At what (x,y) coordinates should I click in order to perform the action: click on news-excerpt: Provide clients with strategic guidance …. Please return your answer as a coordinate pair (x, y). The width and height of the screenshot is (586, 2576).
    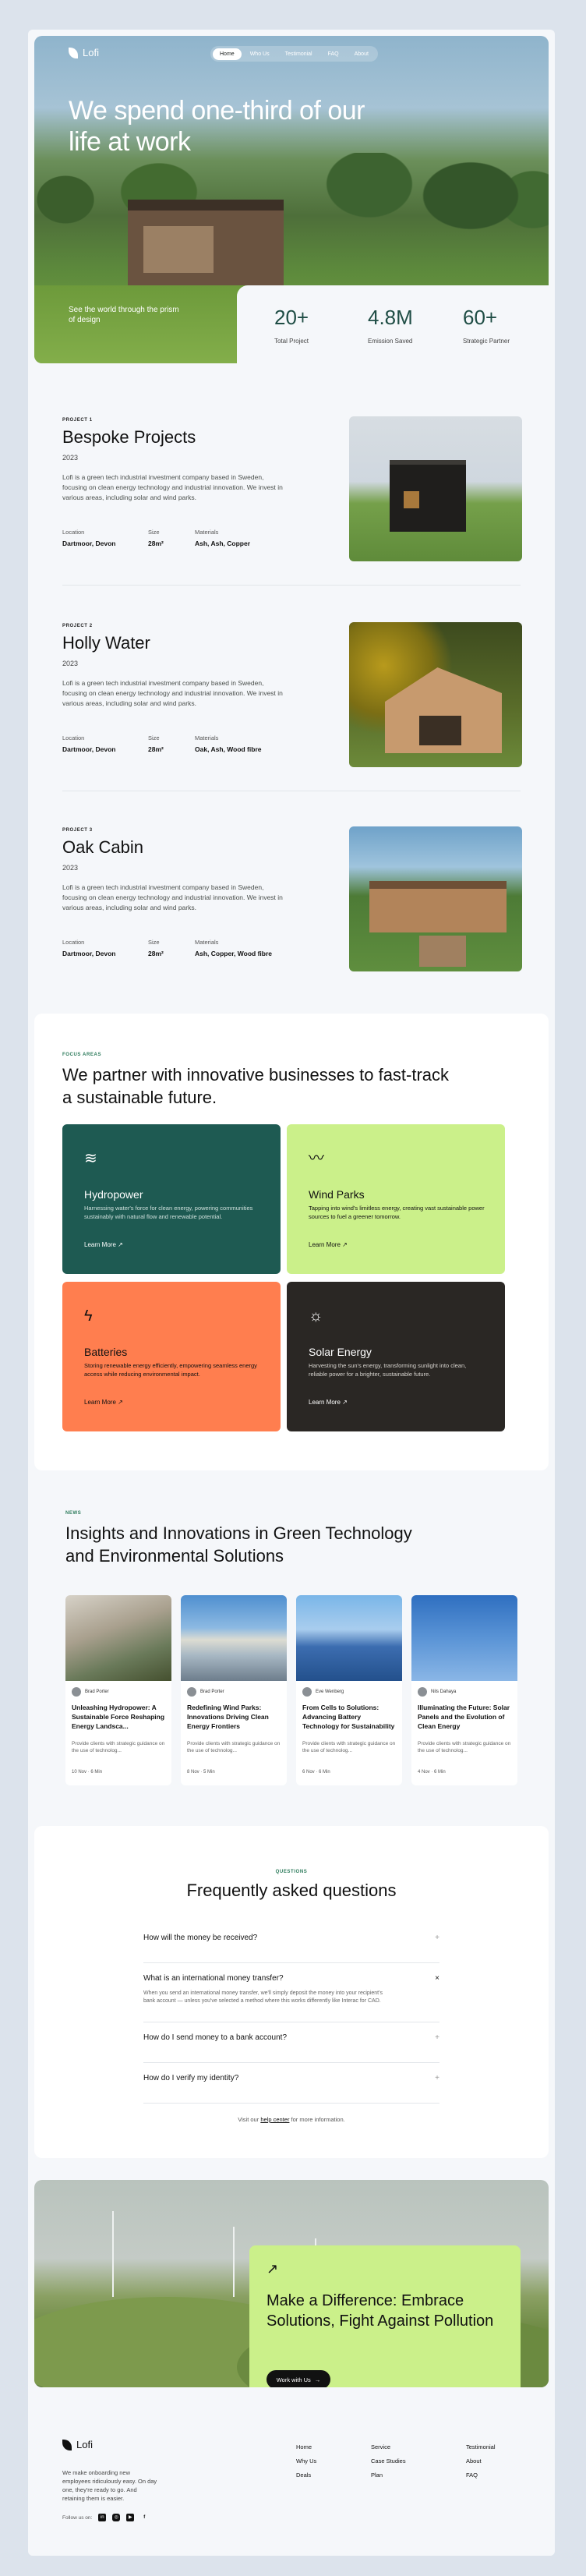
    Looking at the image, I should click on (234, 1747).